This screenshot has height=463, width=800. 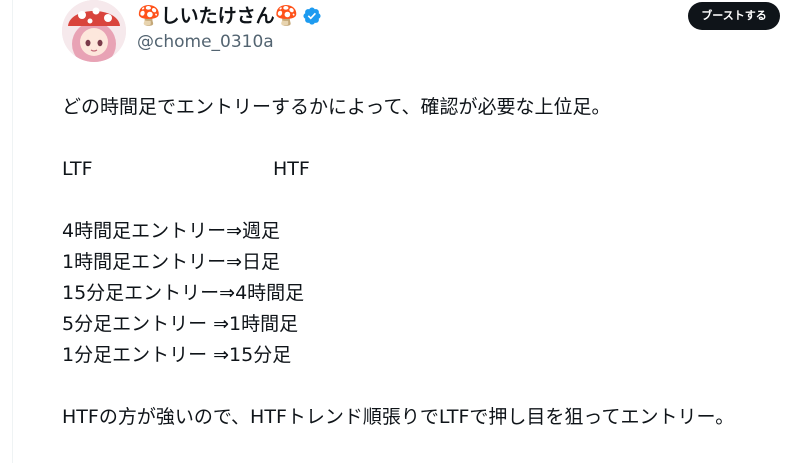 What do you see at coordinates (183, 293) in the screenshot?
I see `mapping-line: 15分足エントリー⇒4時間足` at bounding box center [183, 293].